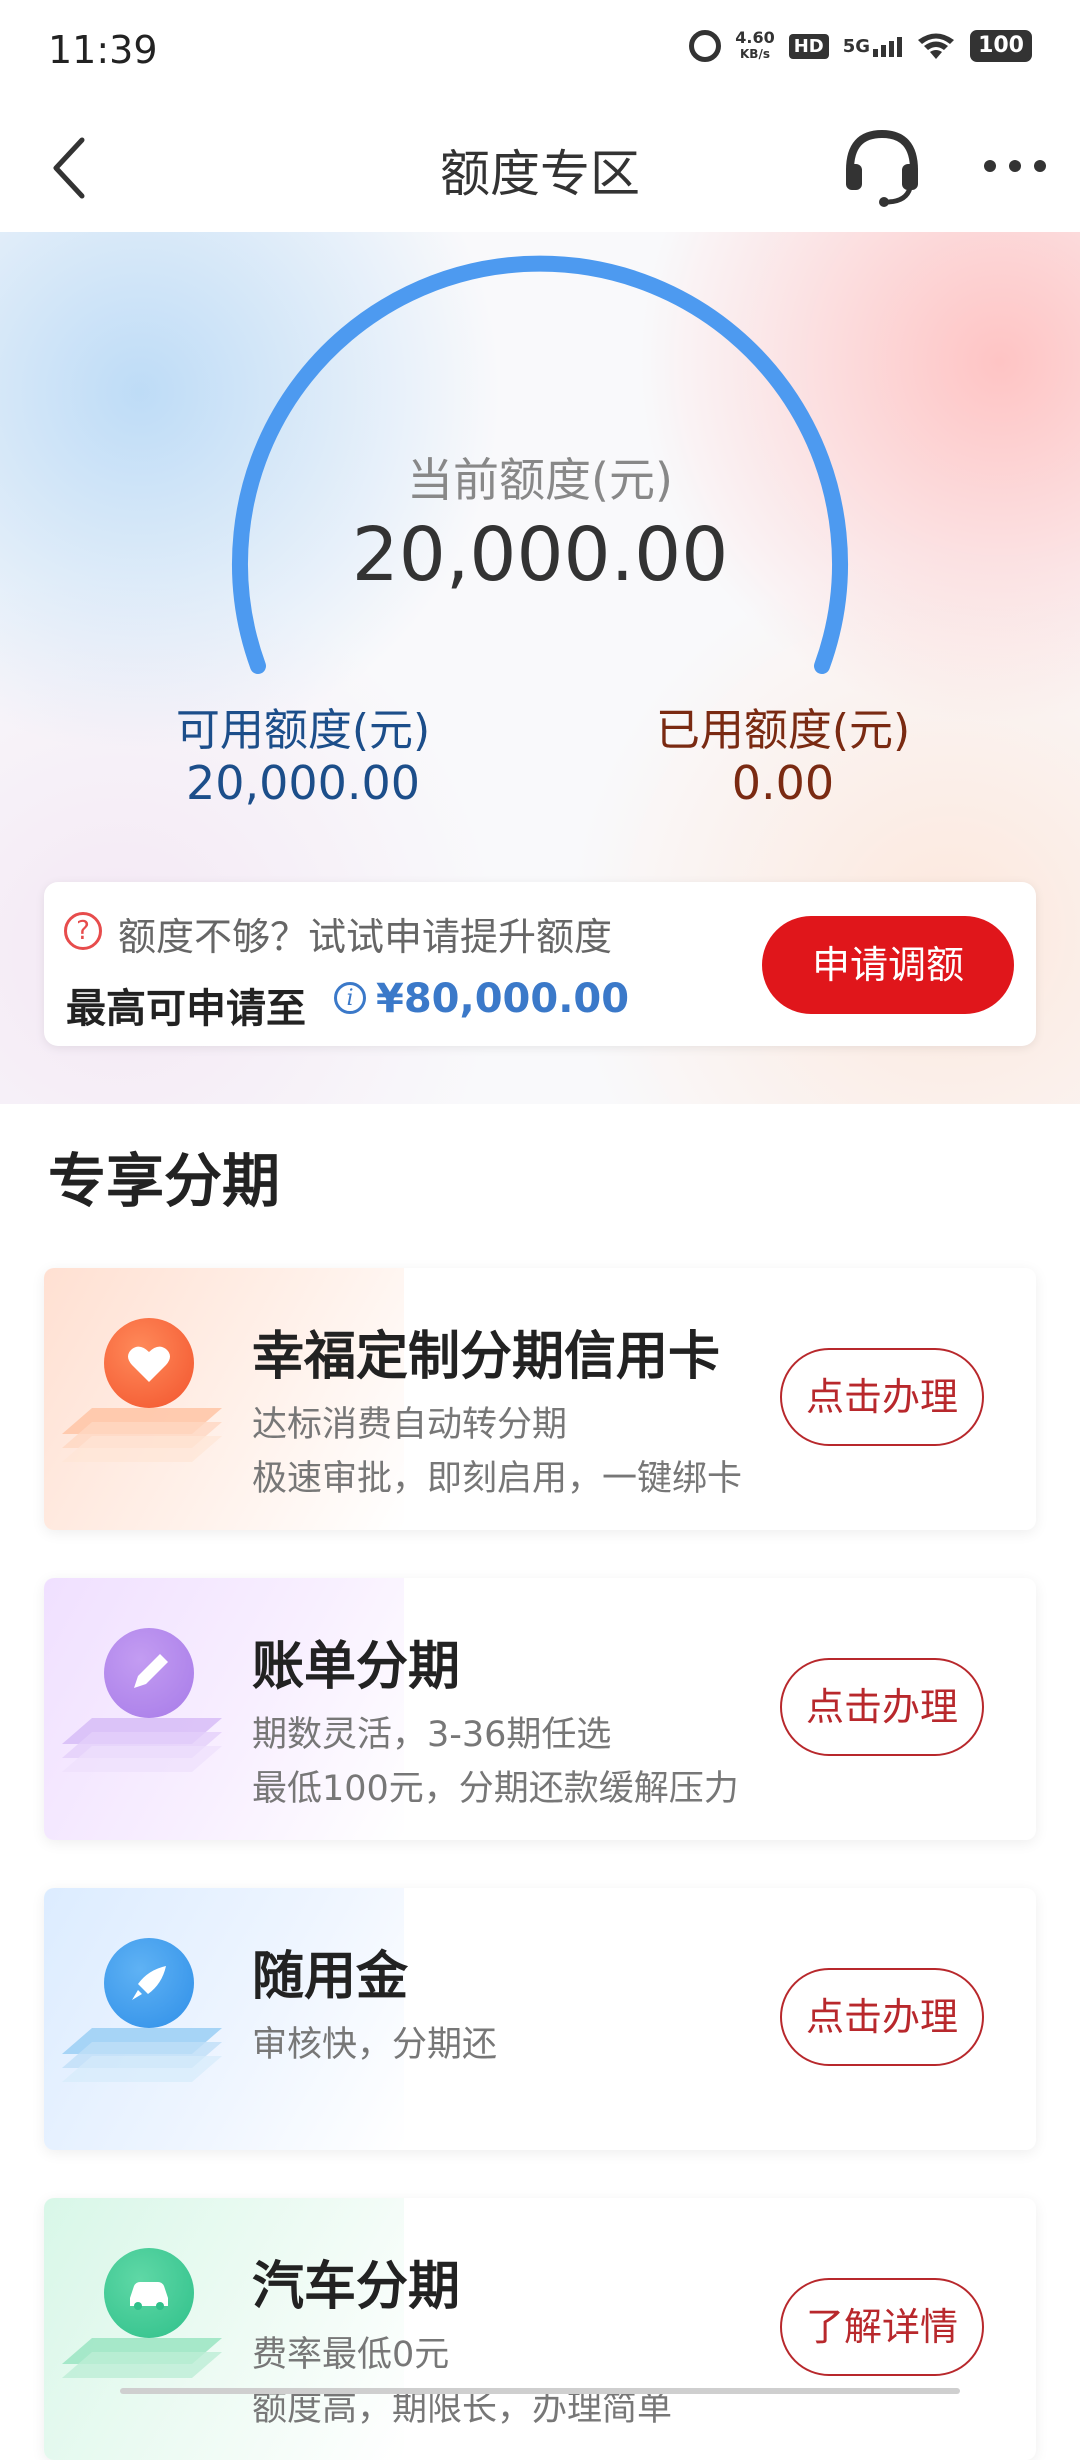 This screenshot has height=2460, width=1080. What do you see at coordinates (503, 999) in the screenshot?
I see `max-quota-value: ¥80,000.00` at bounding box center [503, 999].